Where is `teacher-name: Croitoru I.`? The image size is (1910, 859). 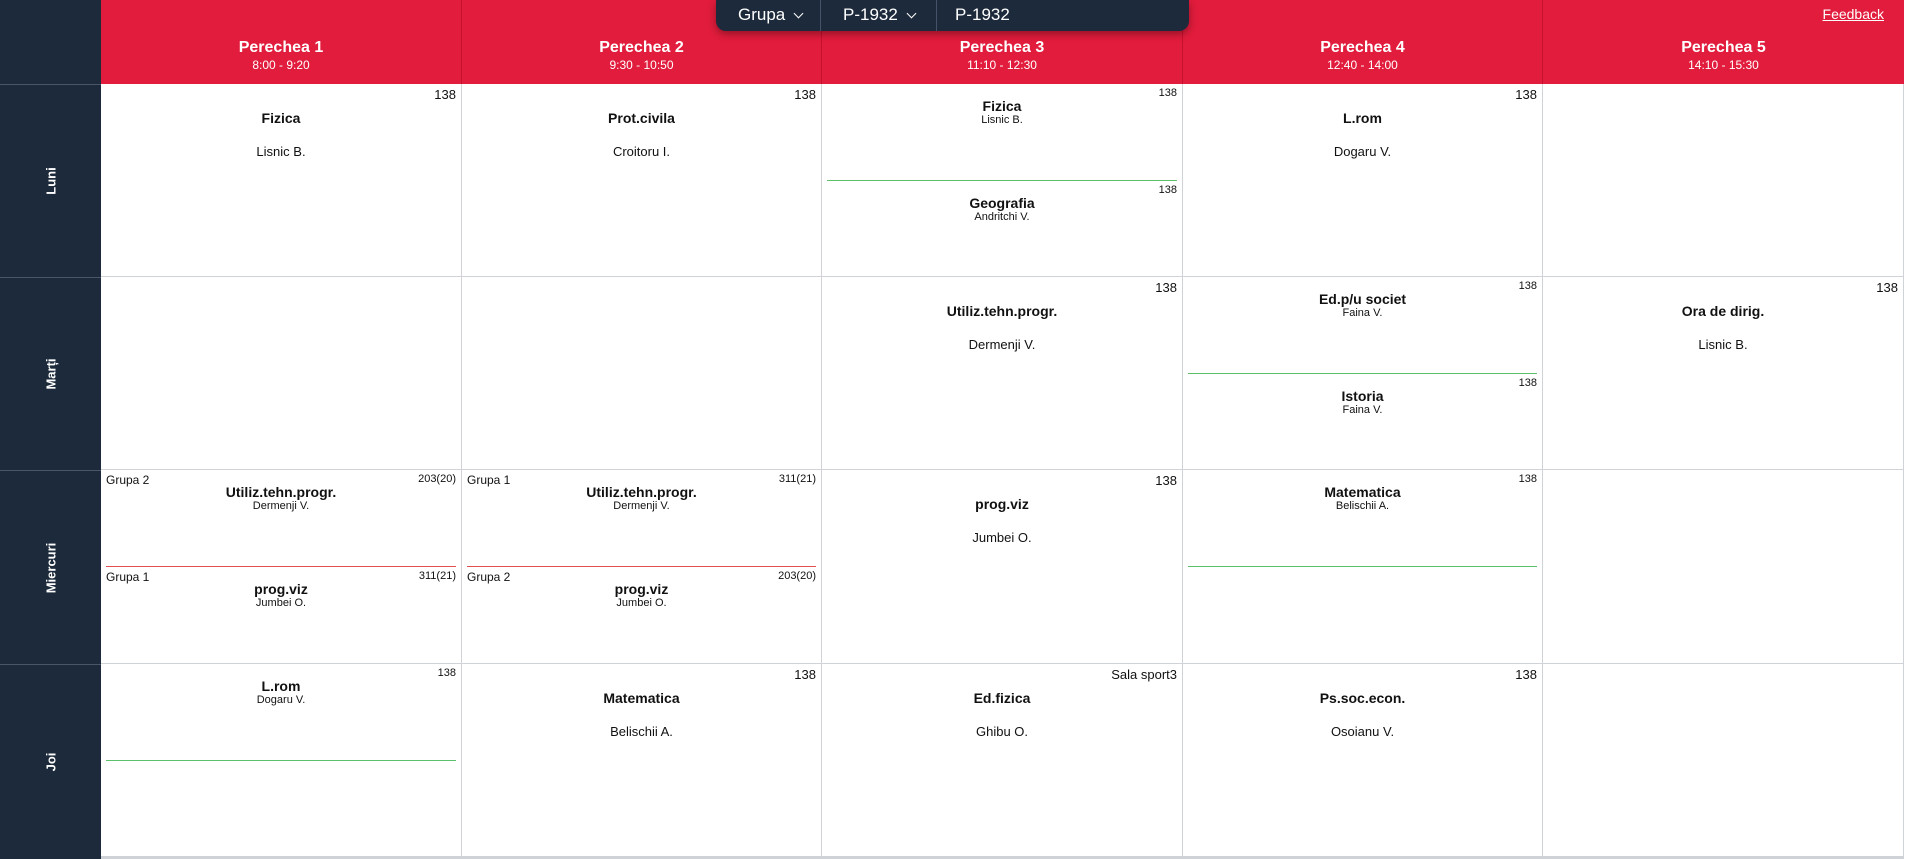 teacher-name: Croitoru I. is located at coordinates (641, 151).